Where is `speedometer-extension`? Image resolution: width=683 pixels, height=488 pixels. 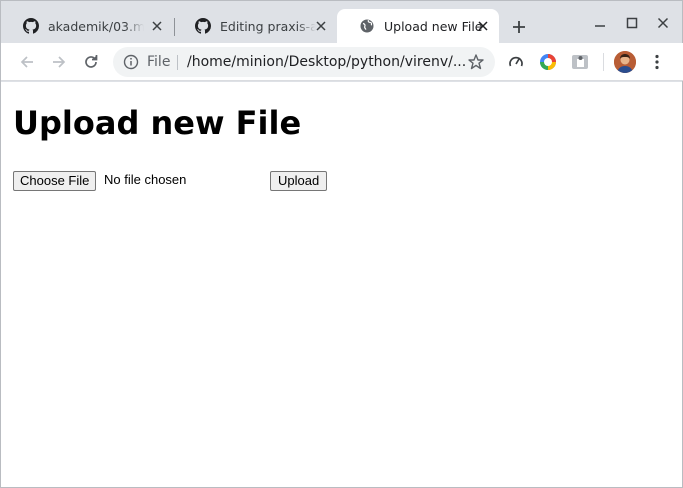 speedometer-extension is located at coordinates (516, 62).